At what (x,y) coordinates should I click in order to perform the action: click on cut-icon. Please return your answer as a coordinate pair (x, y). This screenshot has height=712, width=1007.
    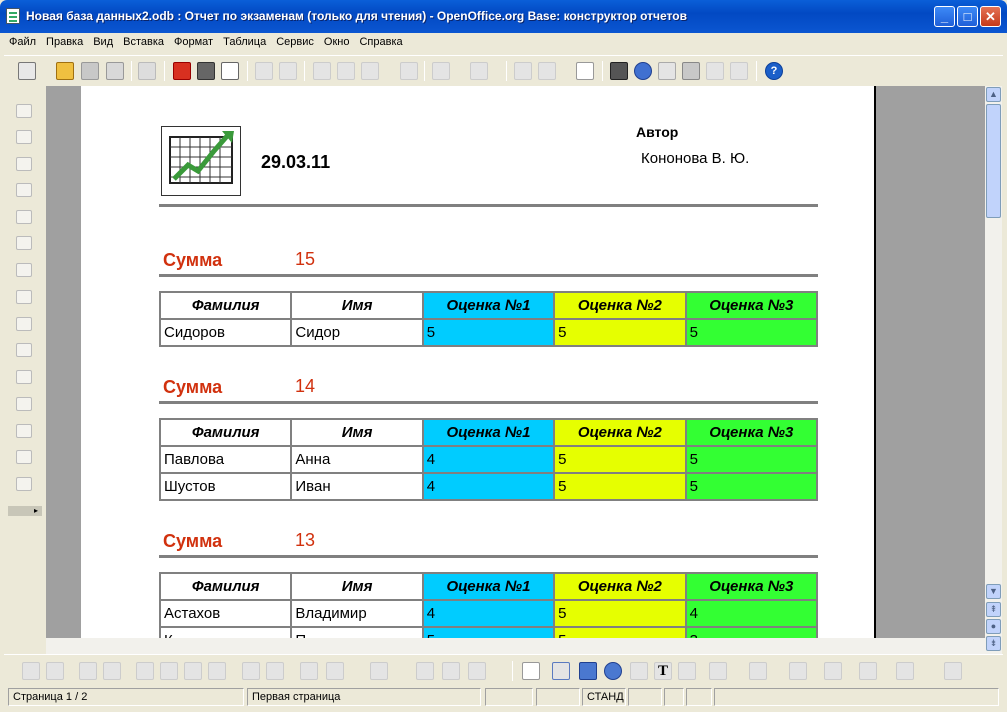
    Looking at the image, I should click on (322, 71).